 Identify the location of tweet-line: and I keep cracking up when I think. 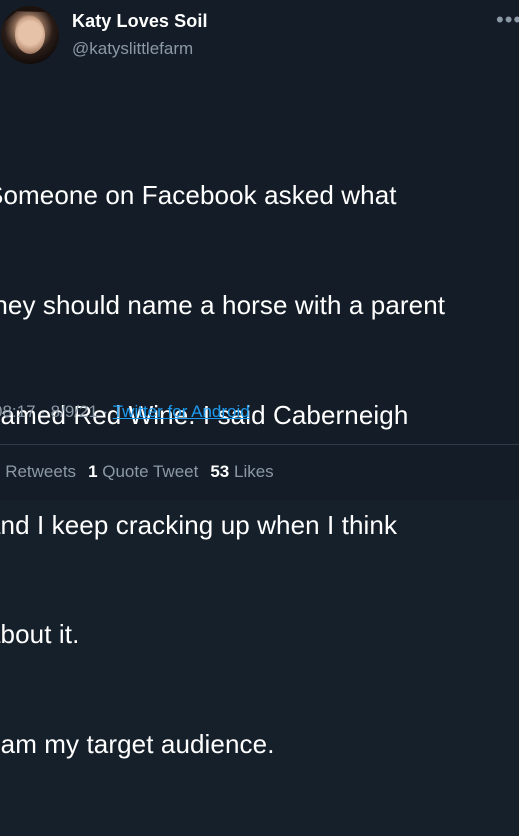
(259, 525).